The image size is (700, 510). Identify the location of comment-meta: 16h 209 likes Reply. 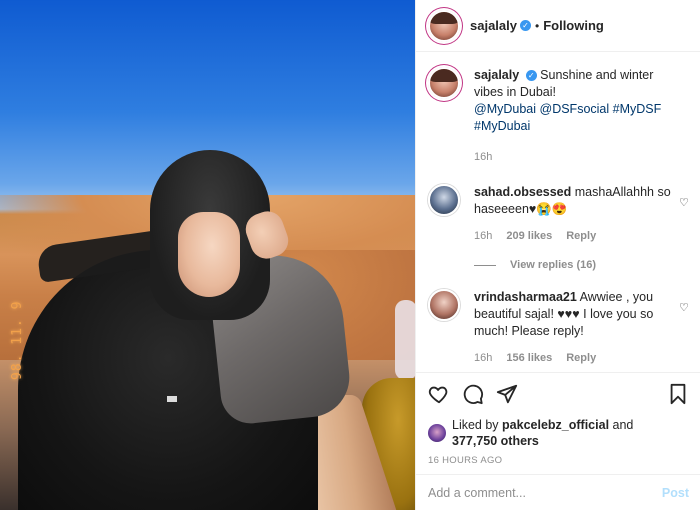
(576, 236).